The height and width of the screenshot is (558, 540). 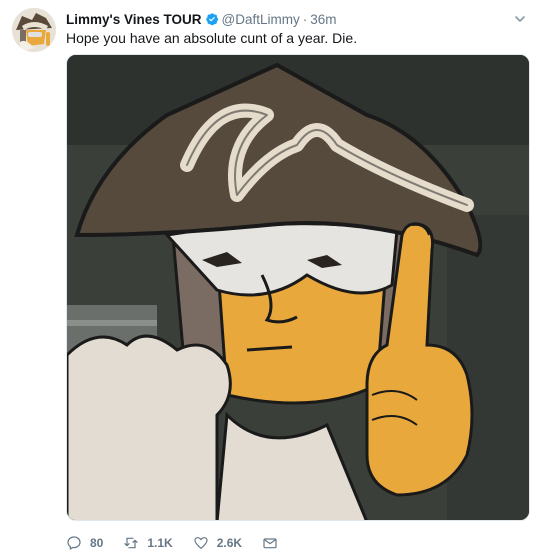 What do you see at coordinates (212, 19) in the screenshot?
I see `verified-badge-icon` at bounding box center [212, 19].